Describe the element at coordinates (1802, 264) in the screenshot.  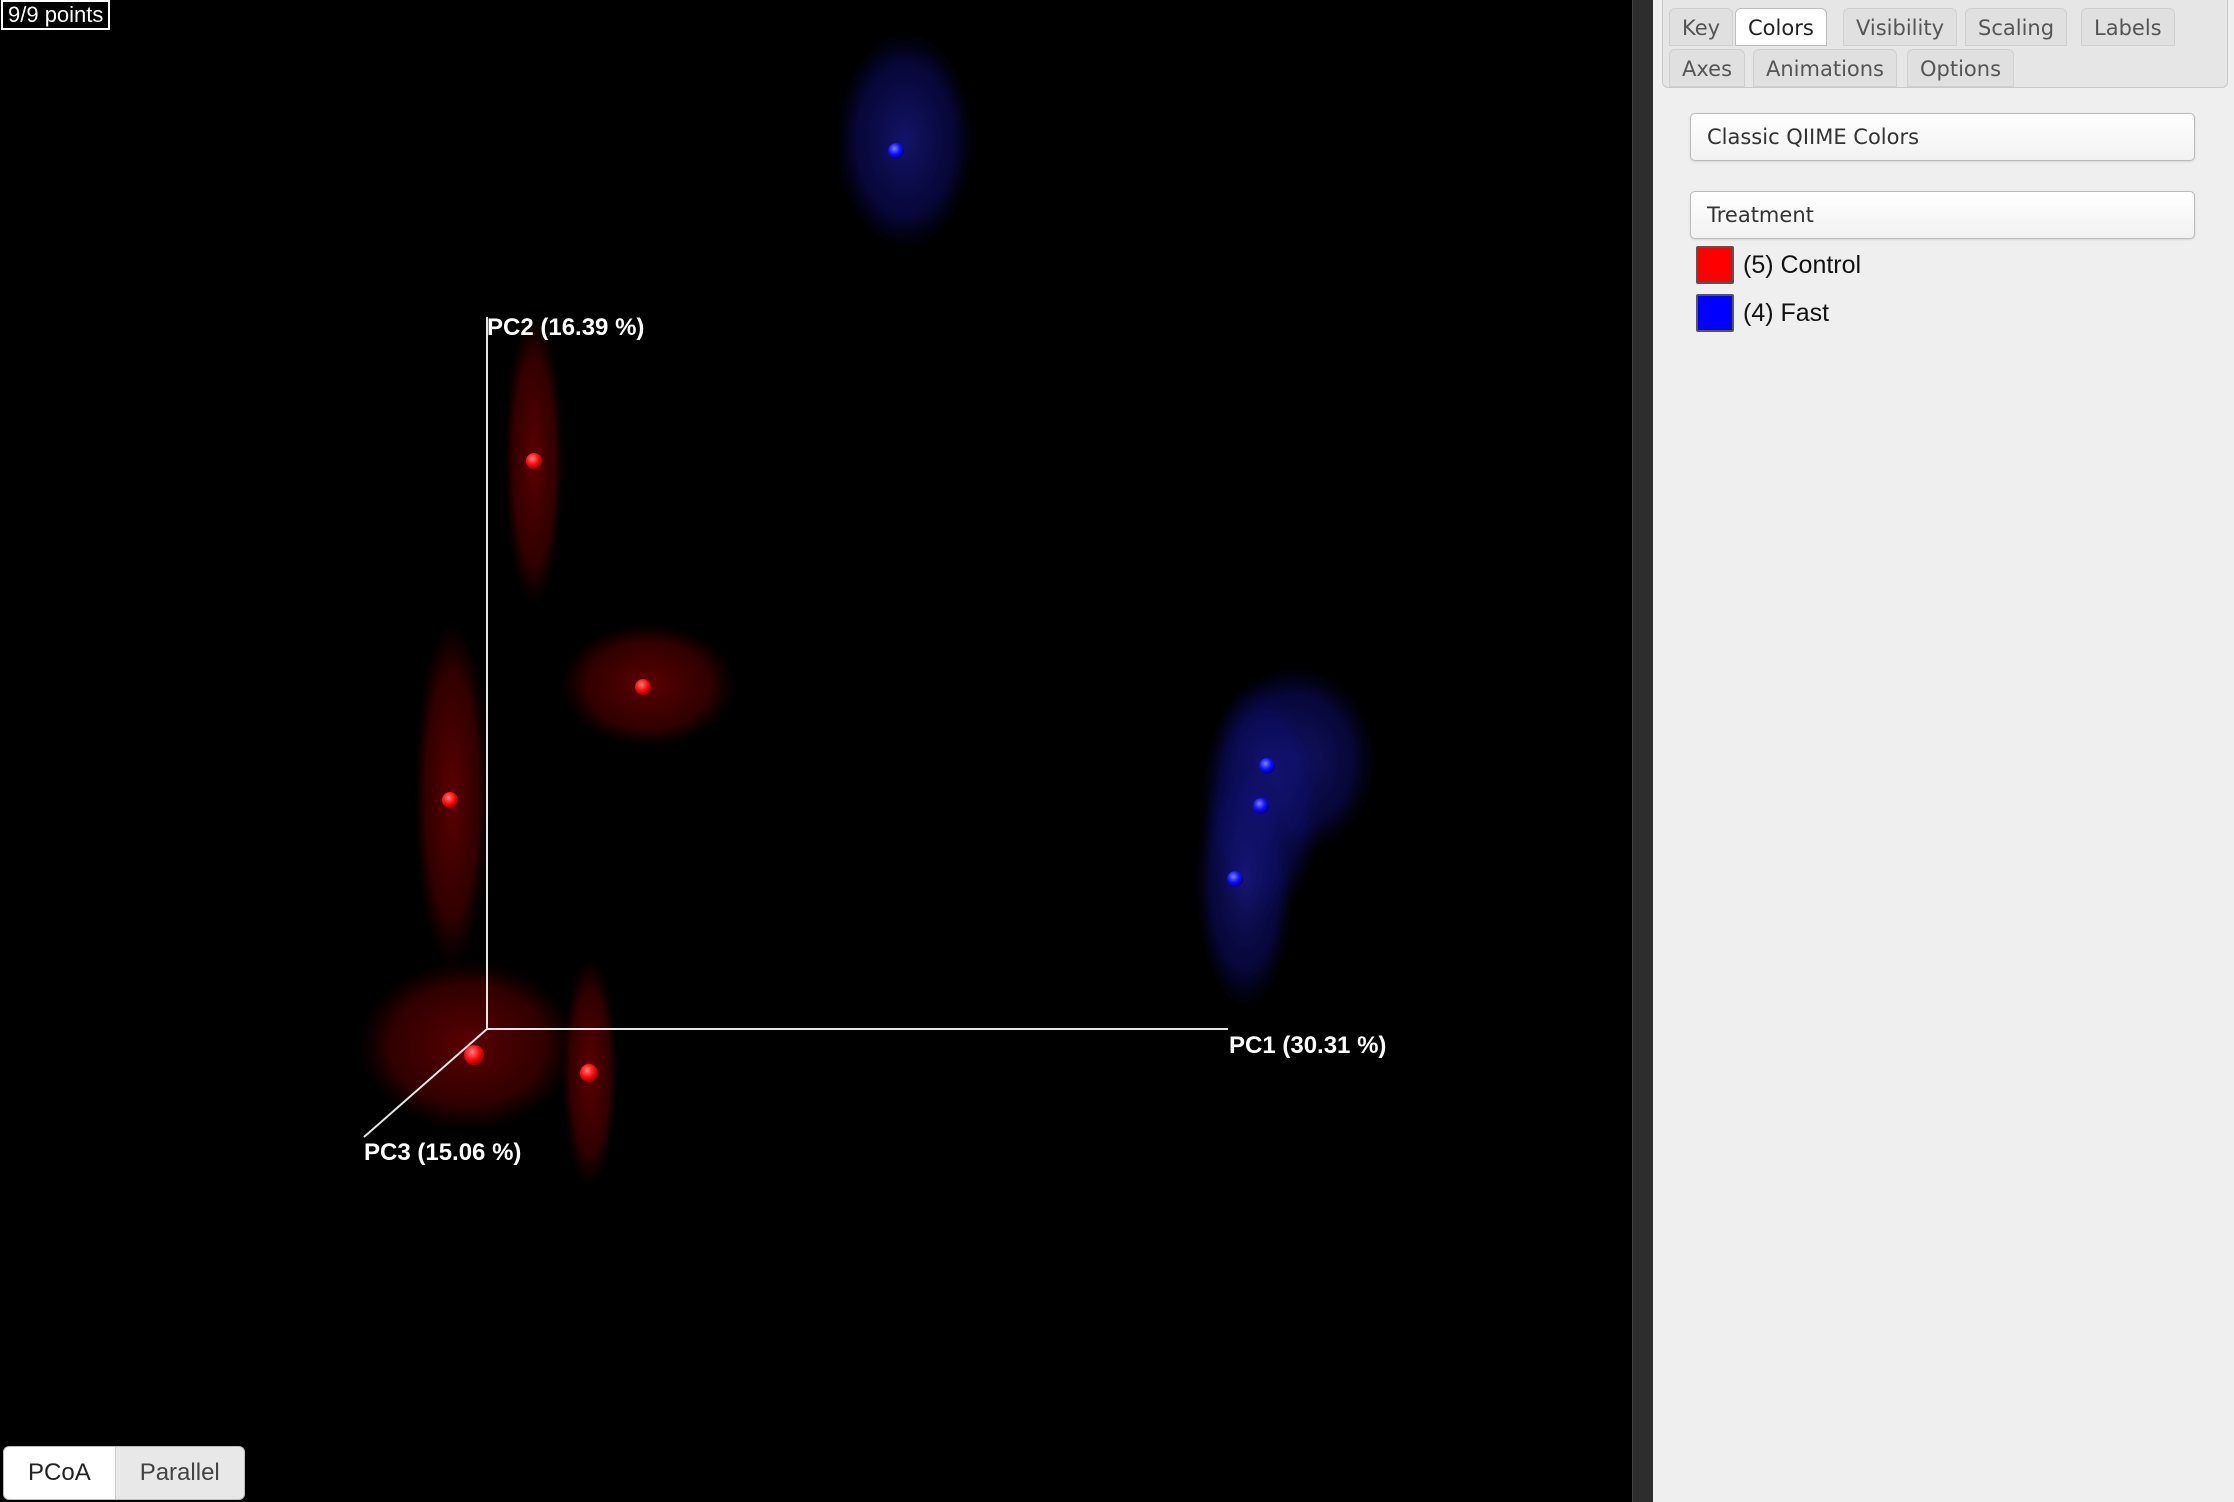
I see `legend-label-control: (5) Control` at that location.